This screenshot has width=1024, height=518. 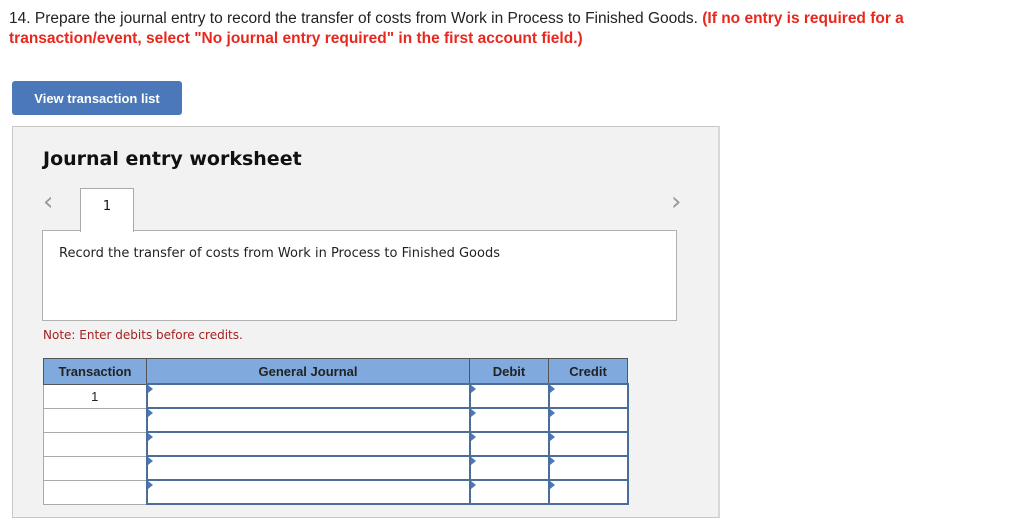 I want to click on debit-credit-note: Note: Enter debits before credits., so click(x=143, y=335).